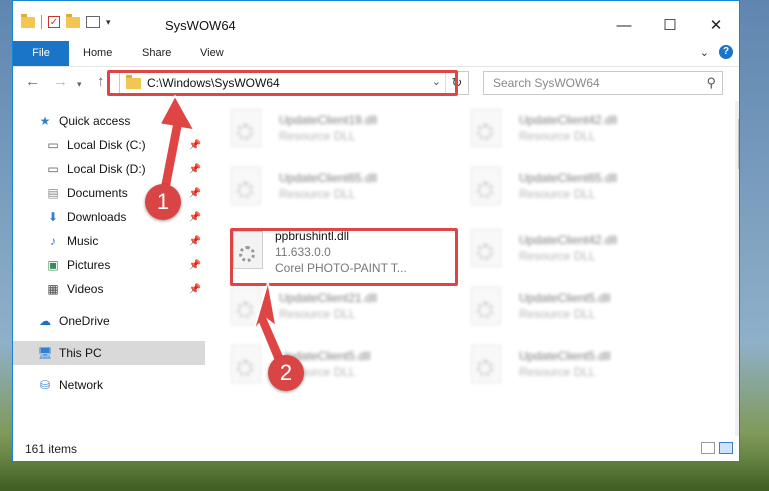  What do you see at coordinates (109, 353) in the screenshot?
I see `sidebar-item-this-pc: 🖥 This PC` at bounding box center [109, 353].